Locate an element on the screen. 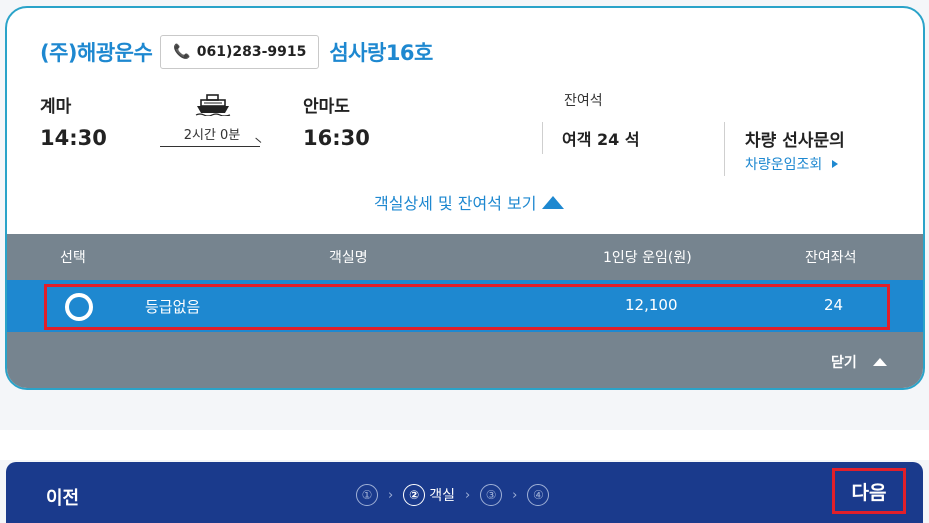 The image size is (929, 523). ship-name: 섬사랑16호 is located at coordinates (381, 53).